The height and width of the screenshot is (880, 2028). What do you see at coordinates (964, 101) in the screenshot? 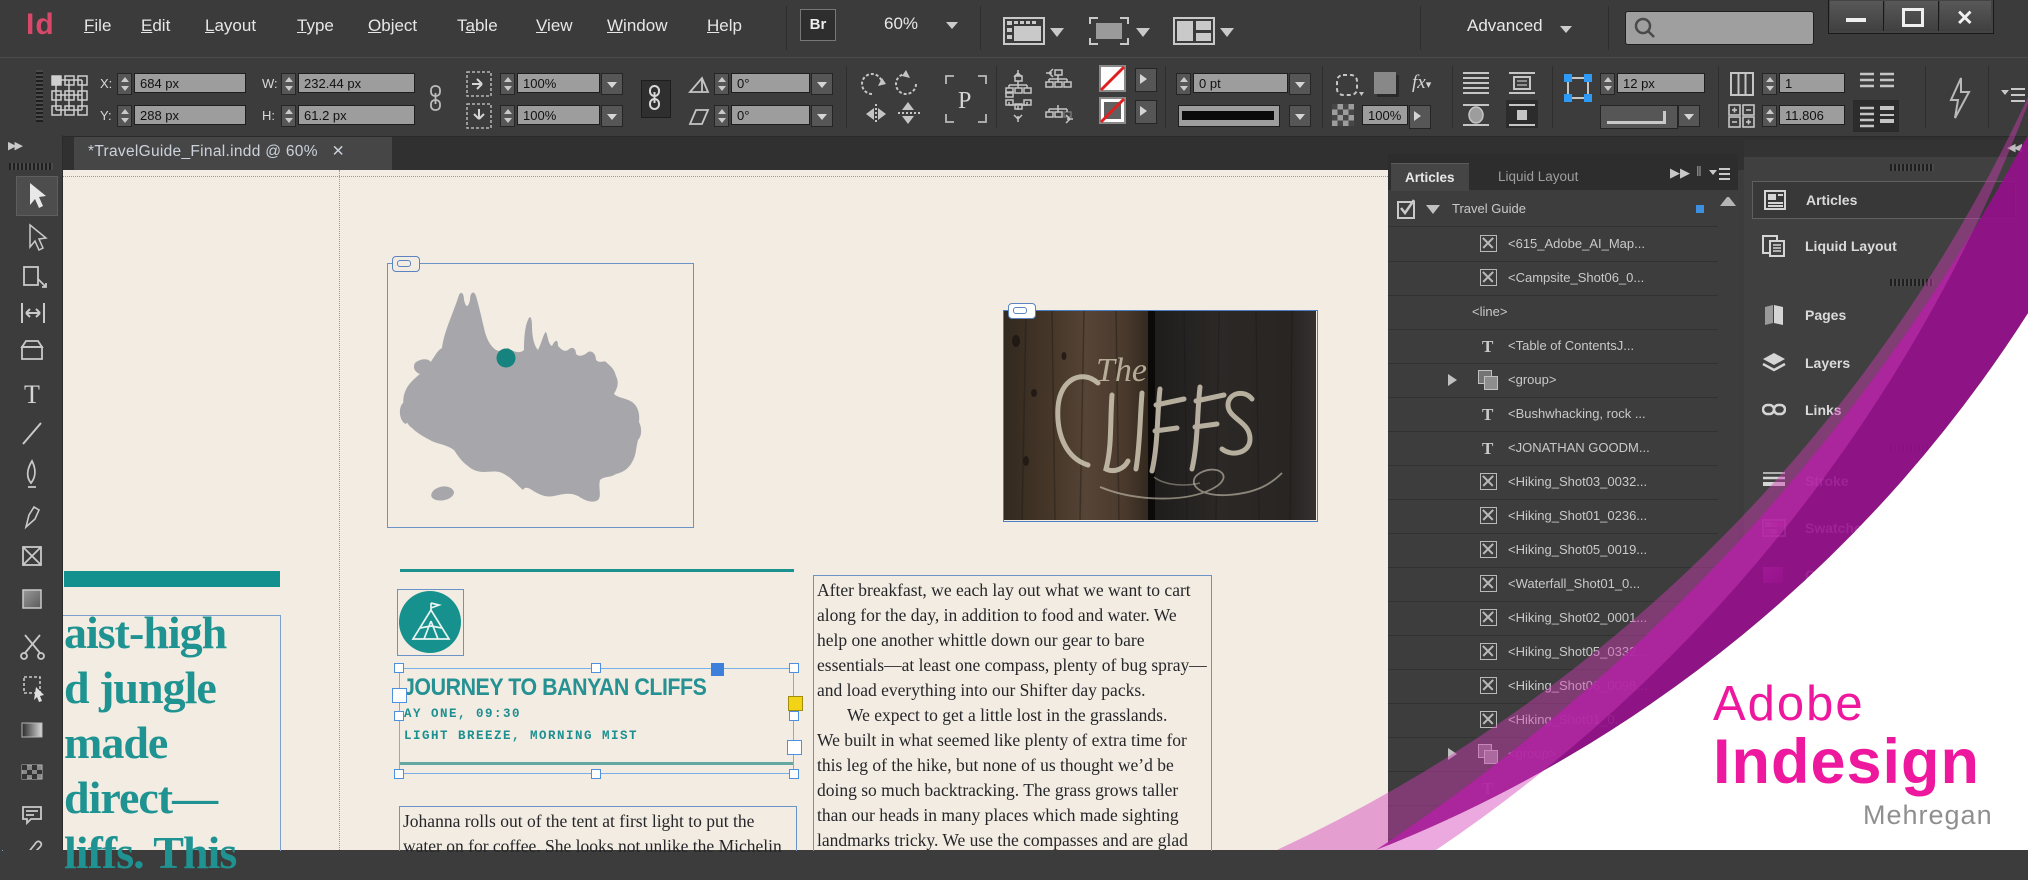
I see `svg-text: P` at bounding box center [964, 101].